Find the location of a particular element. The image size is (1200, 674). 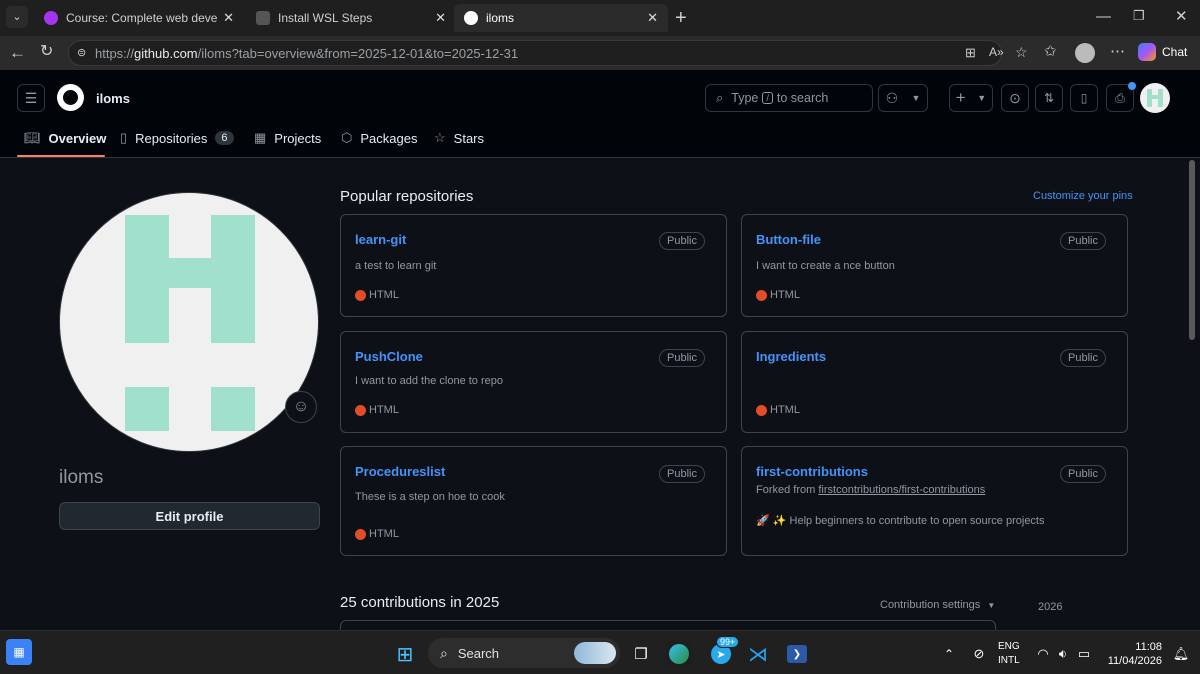

language-bottom: INTL is located at coordinates (1009, 660).